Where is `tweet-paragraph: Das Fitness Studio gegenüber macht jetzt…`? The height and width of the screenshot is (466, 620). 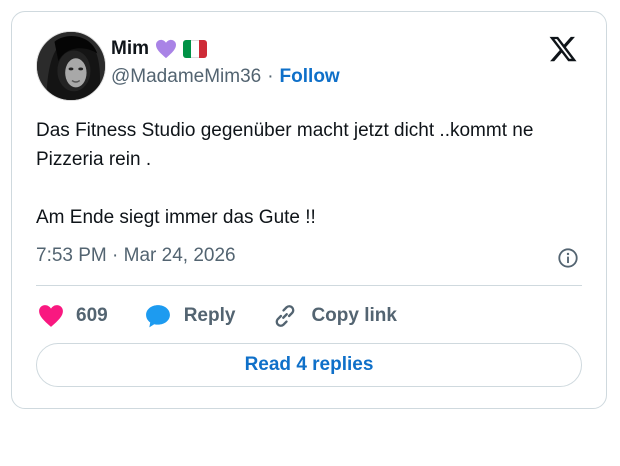 tweet-paragraph: Das Fitness Studio gegenüber macht jetzt… is located at coordinates (285, 145).